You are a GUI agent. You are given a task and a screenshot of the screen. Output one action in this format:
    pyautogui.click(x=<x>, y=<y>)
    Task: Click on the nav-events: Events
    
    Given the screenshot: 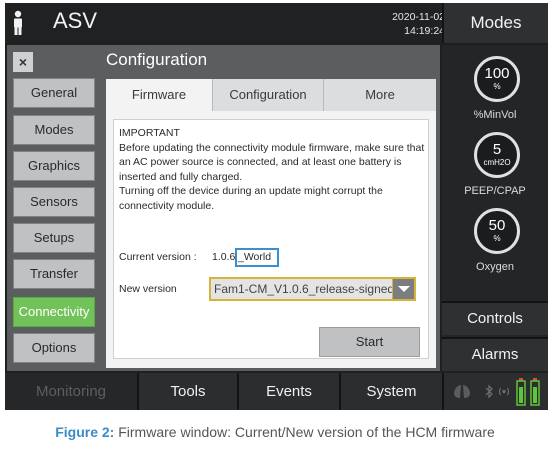 What is the action you would take?
    pyautogui.click(x=288, y=391)
    